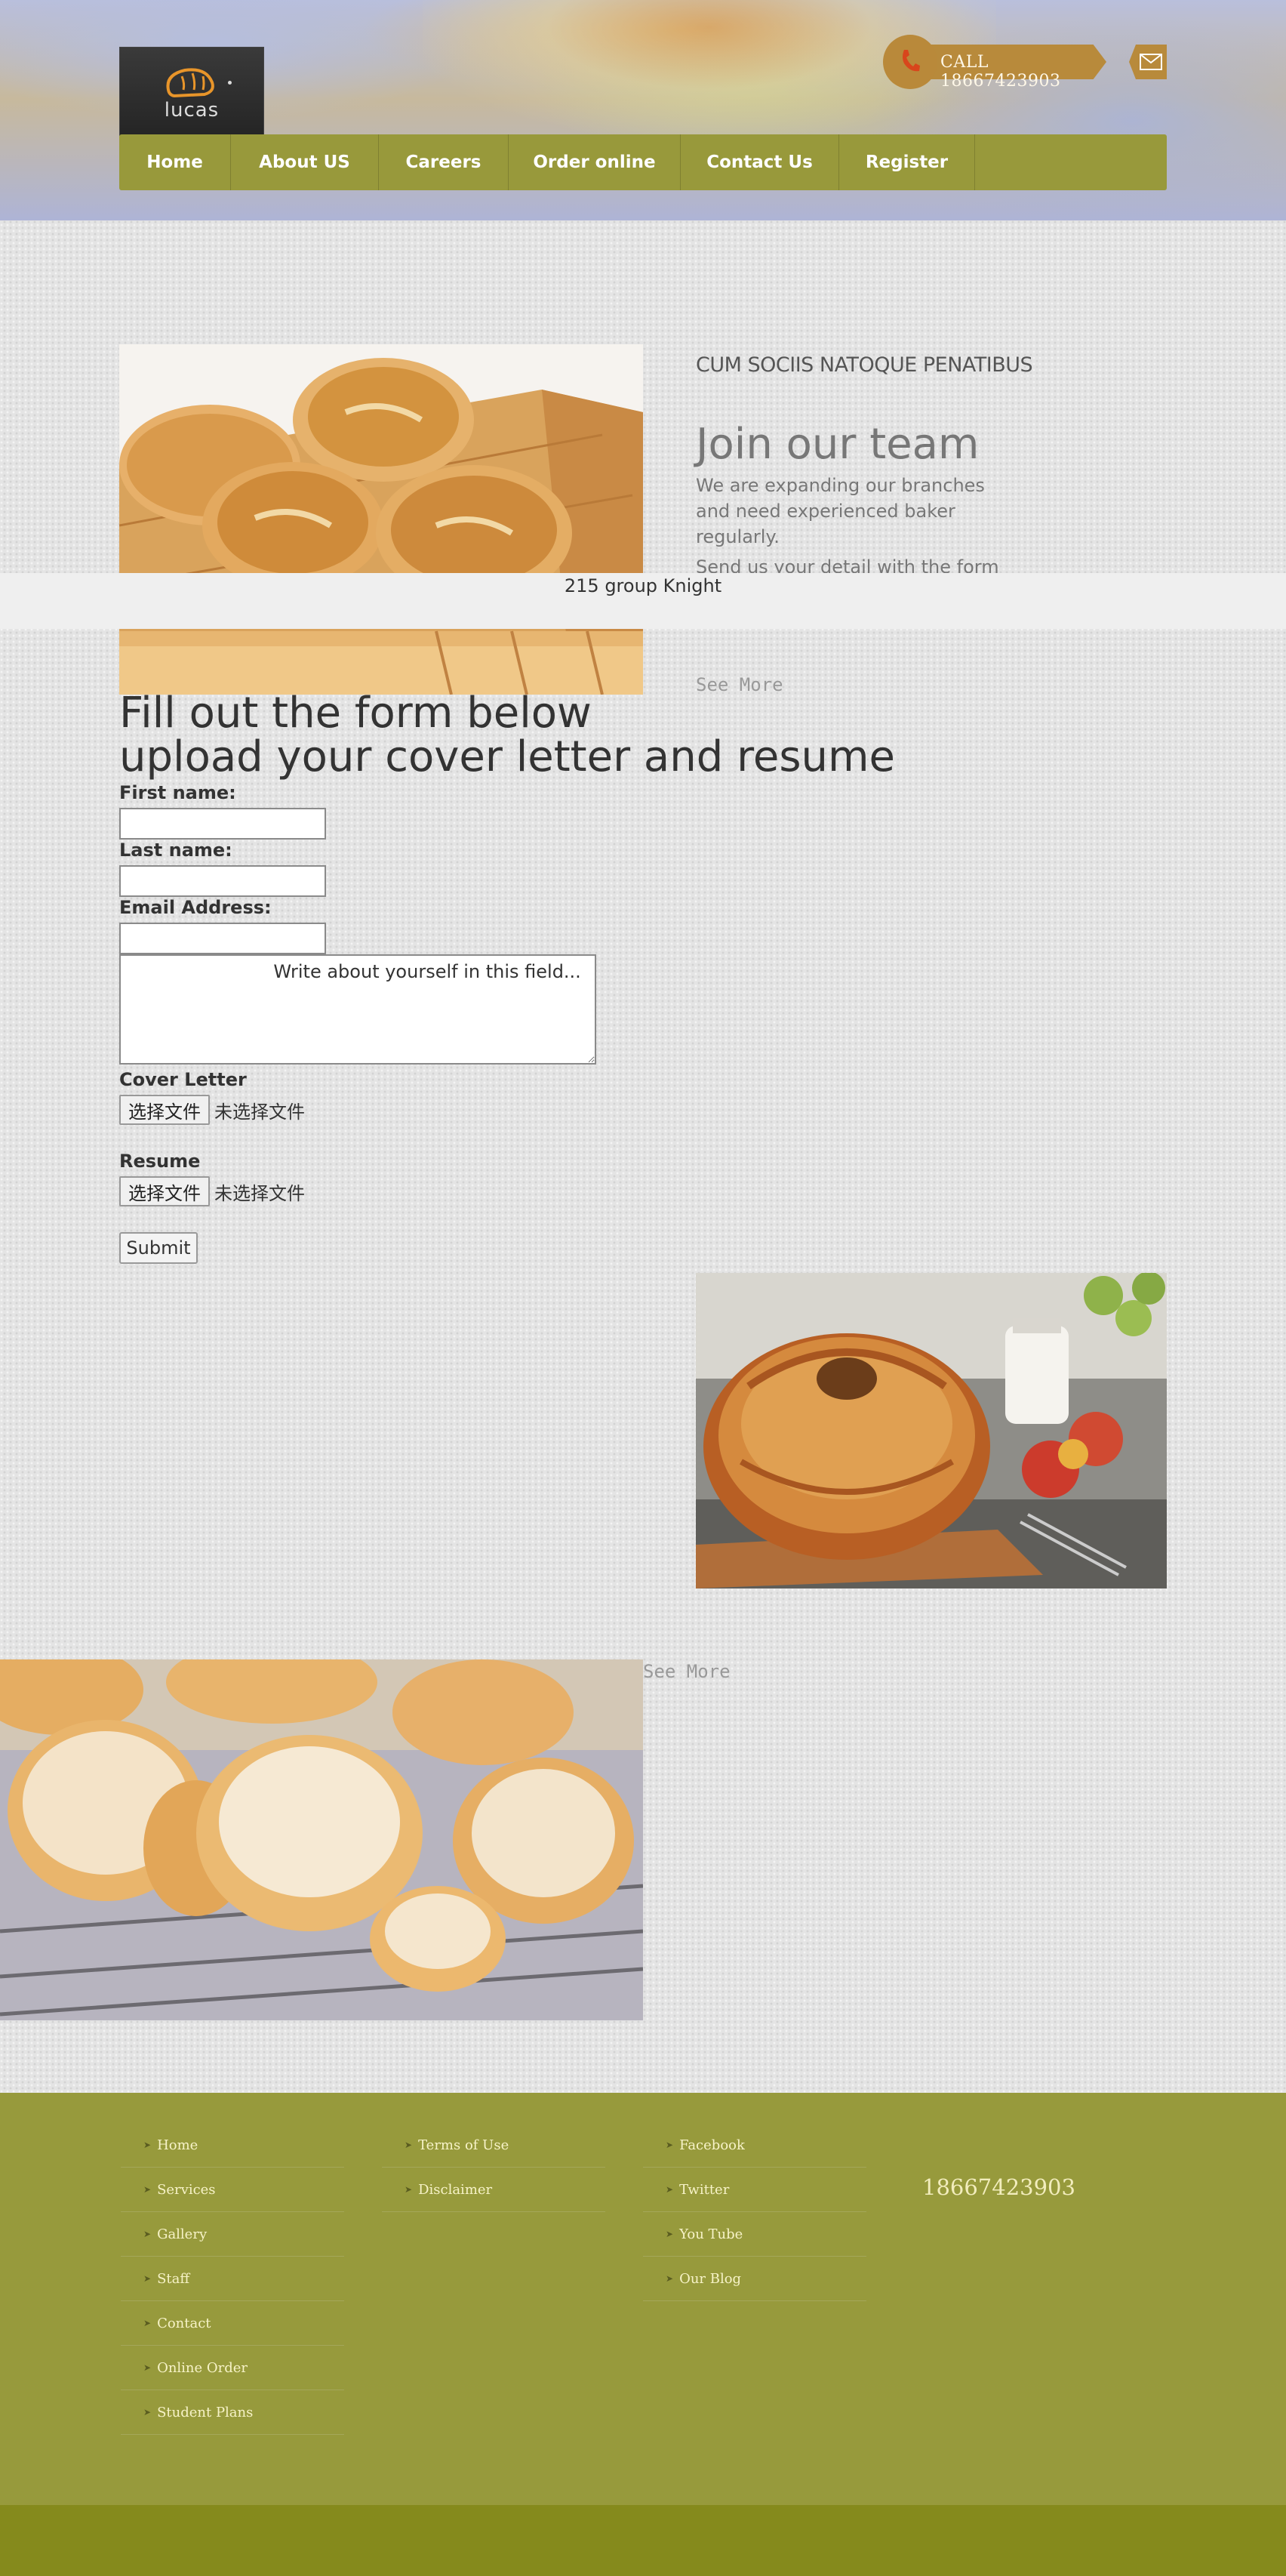  I want to click on first-name-field, so click(222, 824).